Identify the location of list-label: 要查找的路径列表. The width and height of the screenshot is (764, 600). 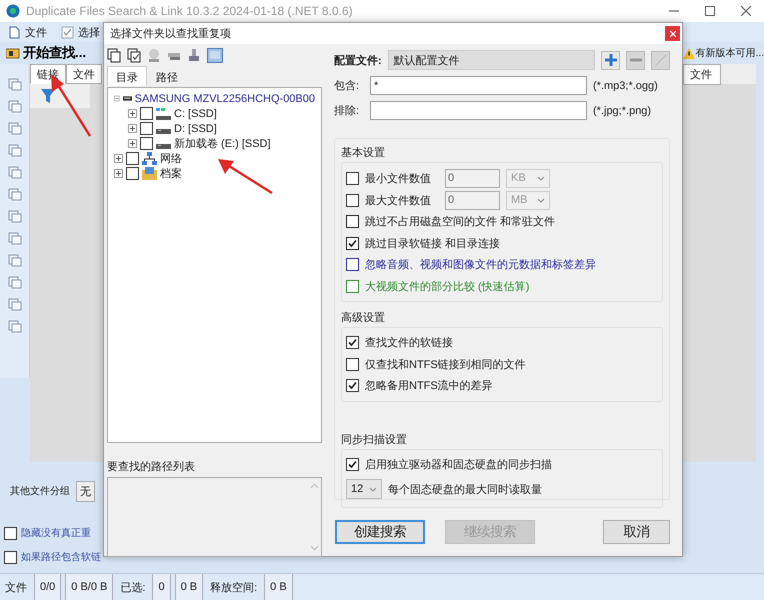
(151, 467).